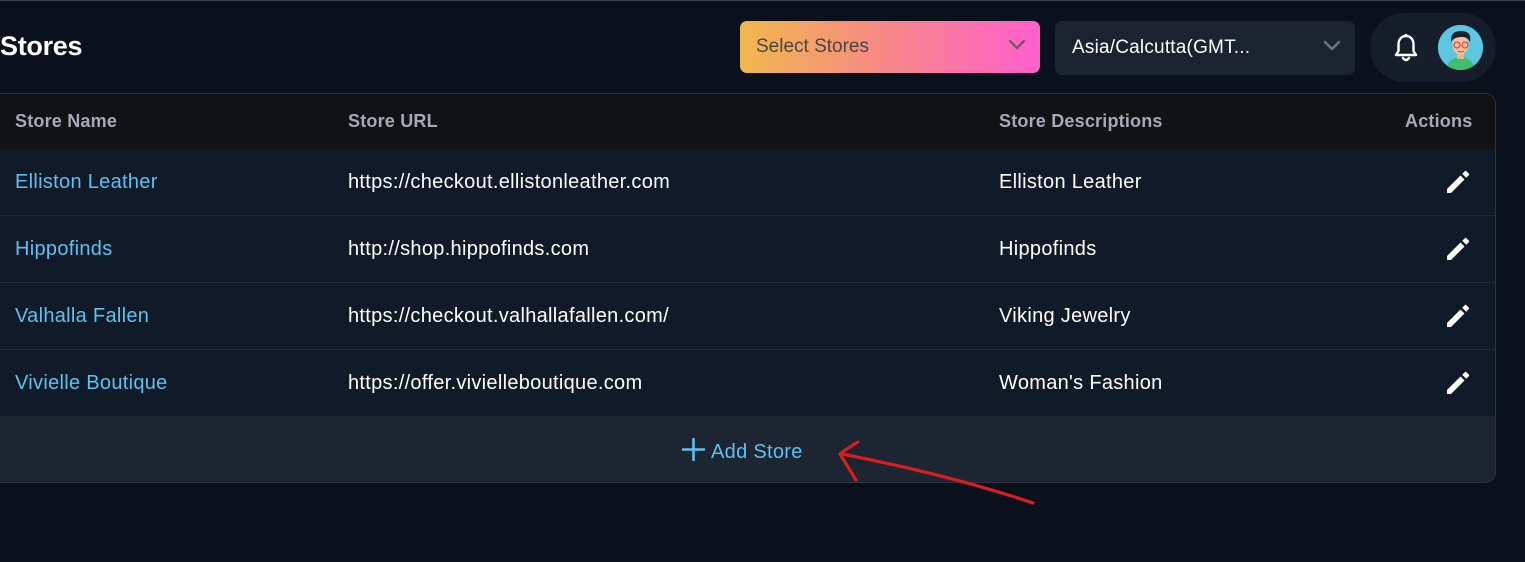  I want to click on store-url: http://shop.hippofinds.com, so click(469, 249).